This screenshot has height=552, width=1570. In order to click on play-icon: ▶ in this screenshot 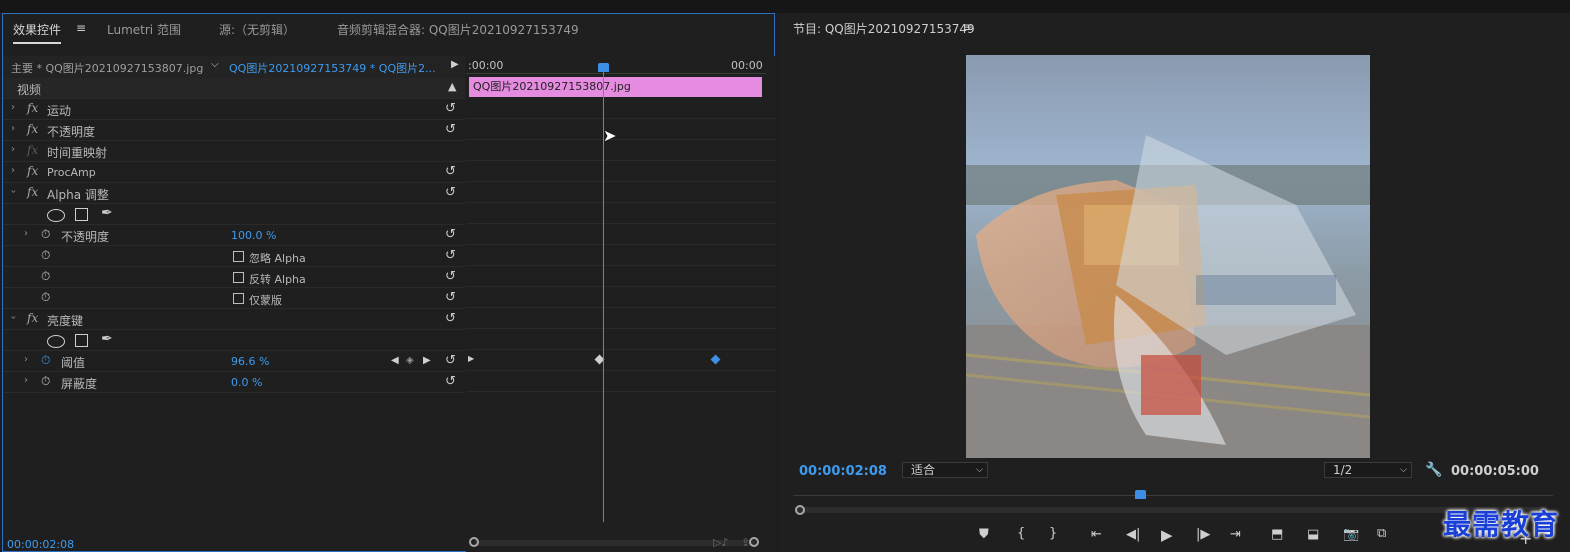, I will do `click(1167, 535)`.